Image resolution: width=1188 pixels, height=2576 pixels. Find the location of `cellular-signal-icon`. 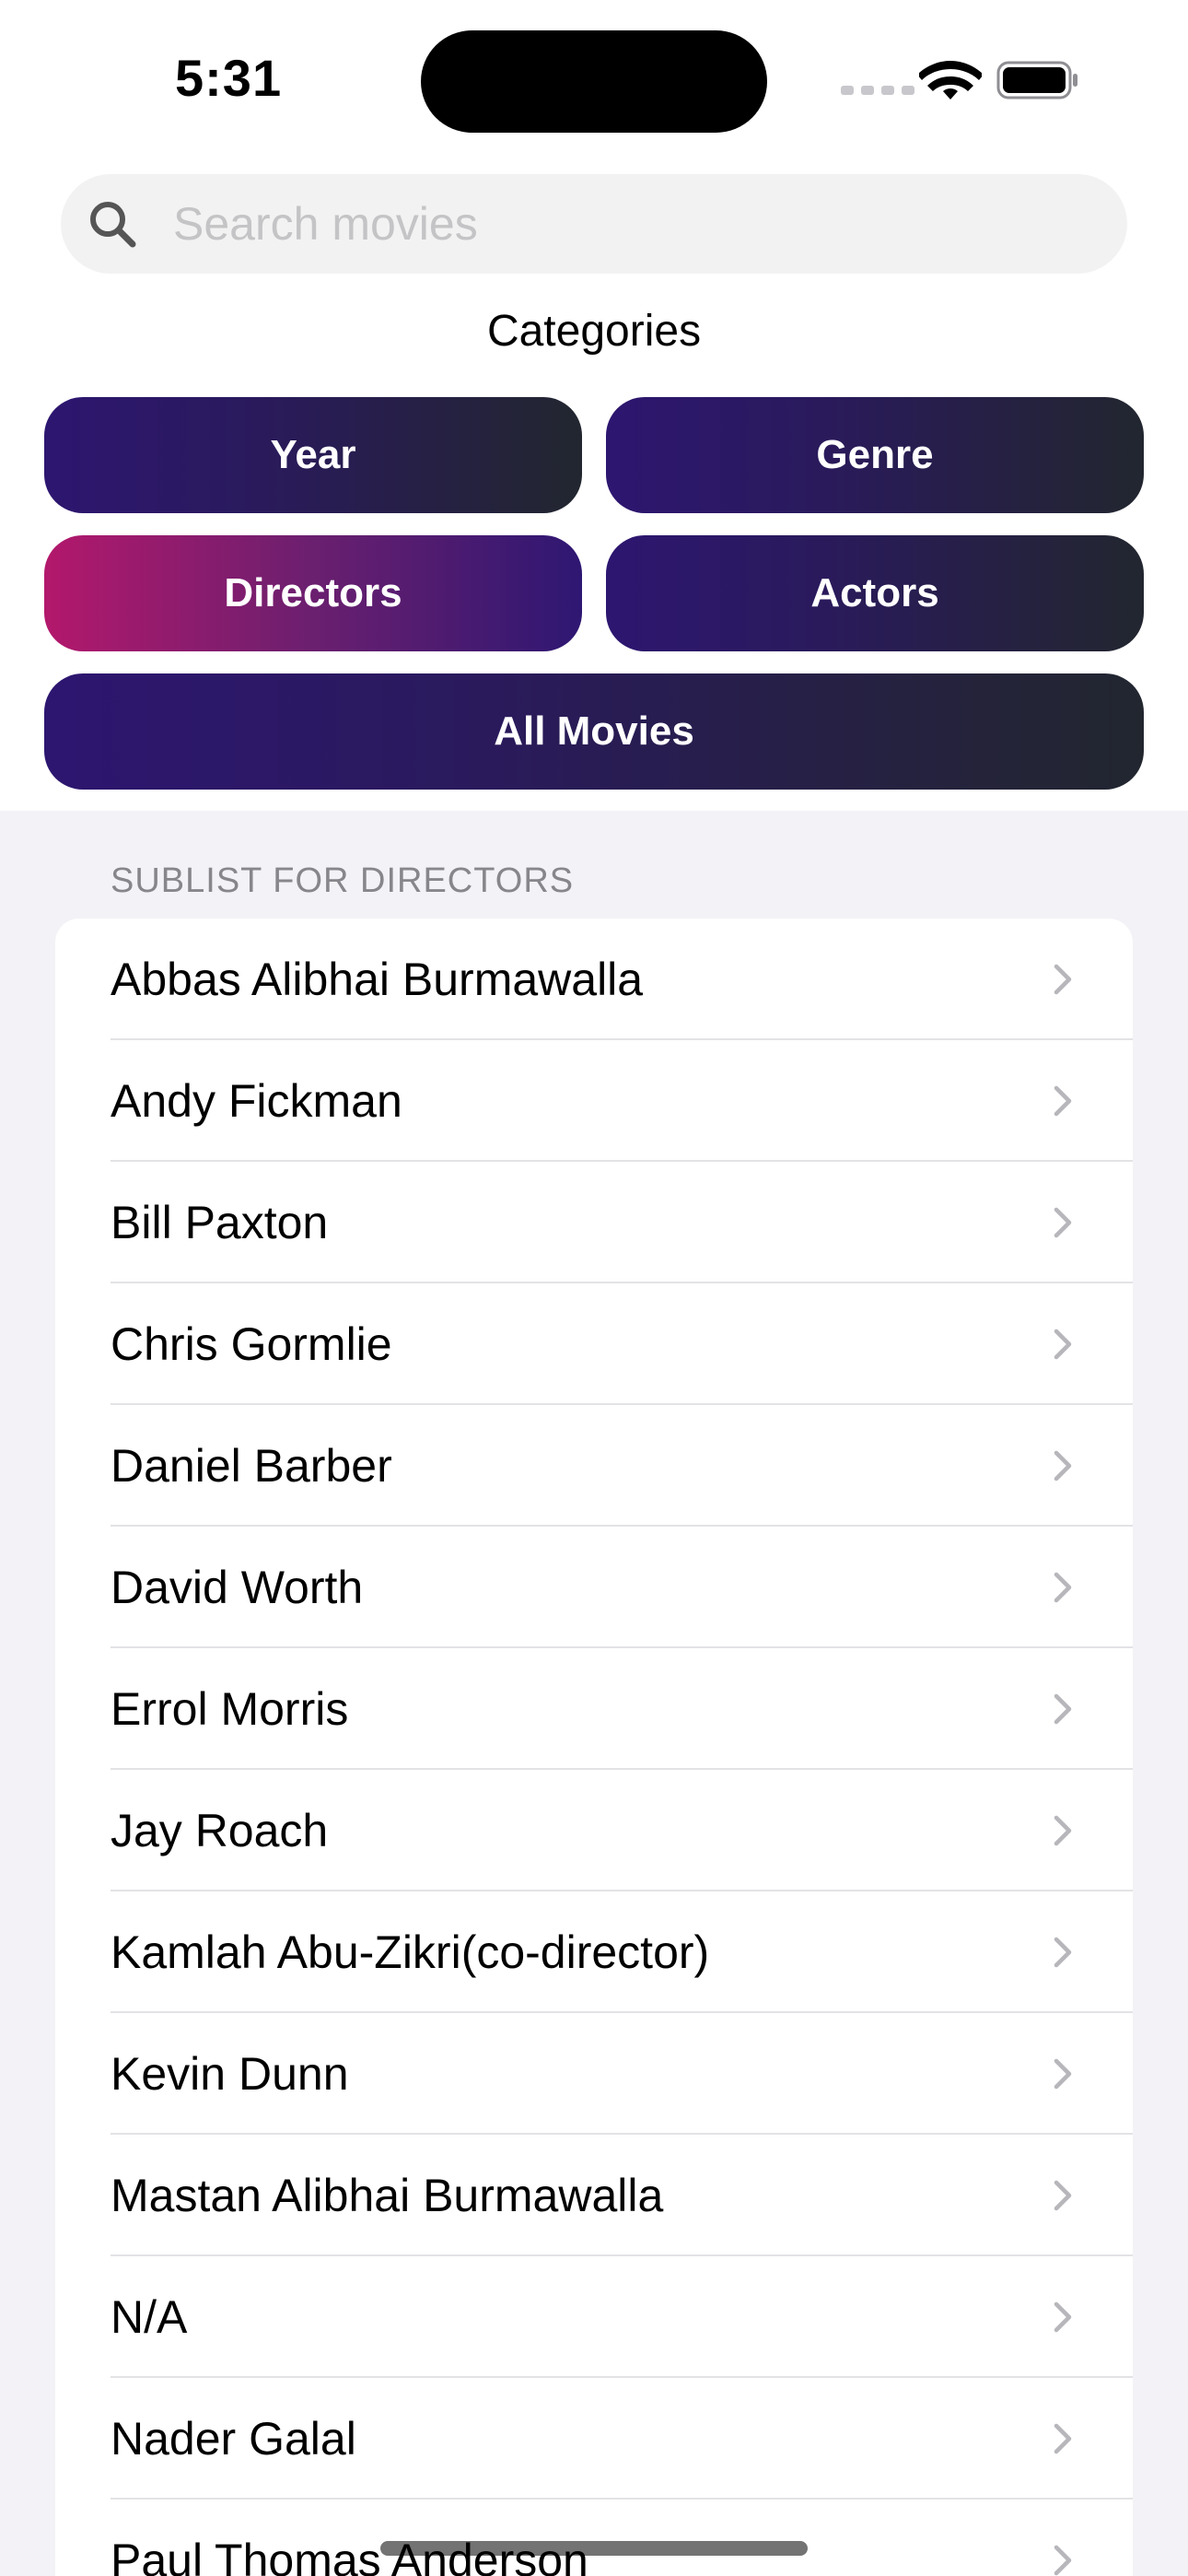

cellular-signal-icon is located at coordinates (877, 90).